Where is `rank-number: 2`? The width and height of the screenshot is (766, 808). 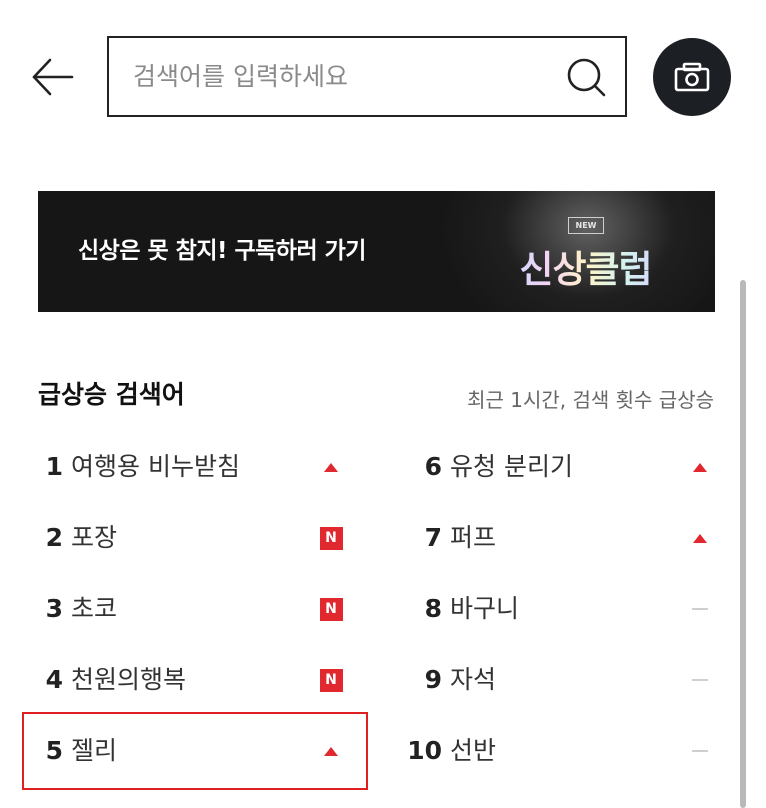
rank-number: 2 is located at coordinates (54, 537).